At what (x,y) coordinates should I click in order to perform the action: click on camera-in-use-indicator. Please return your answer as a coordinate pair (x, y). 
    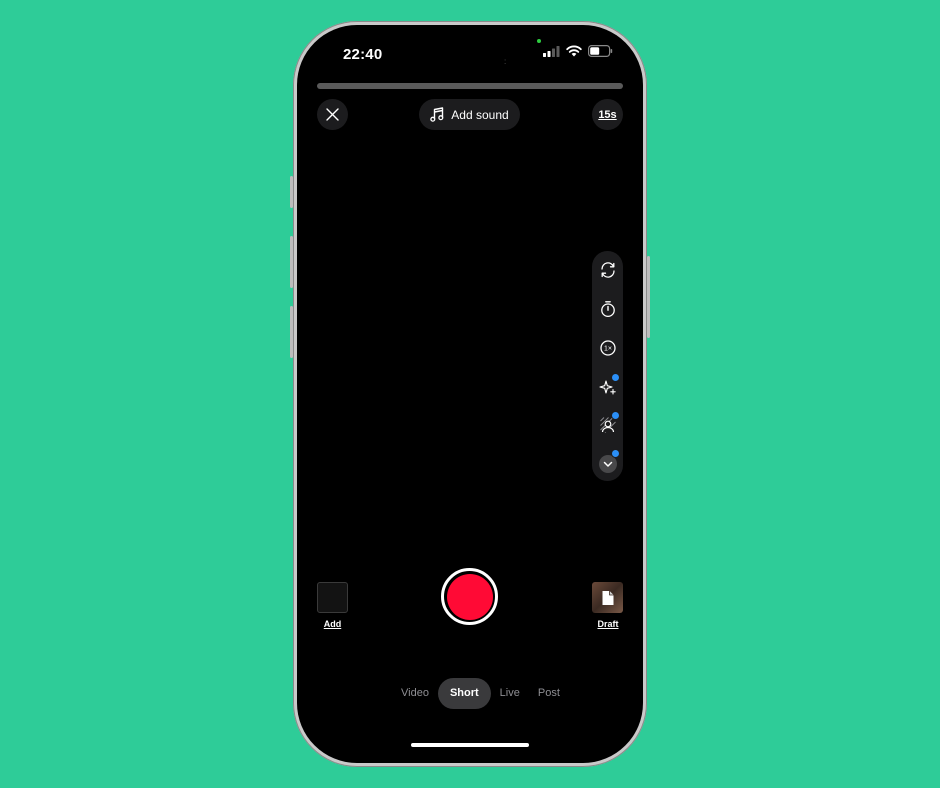
    Looking at the image, I should click on (539, 41).